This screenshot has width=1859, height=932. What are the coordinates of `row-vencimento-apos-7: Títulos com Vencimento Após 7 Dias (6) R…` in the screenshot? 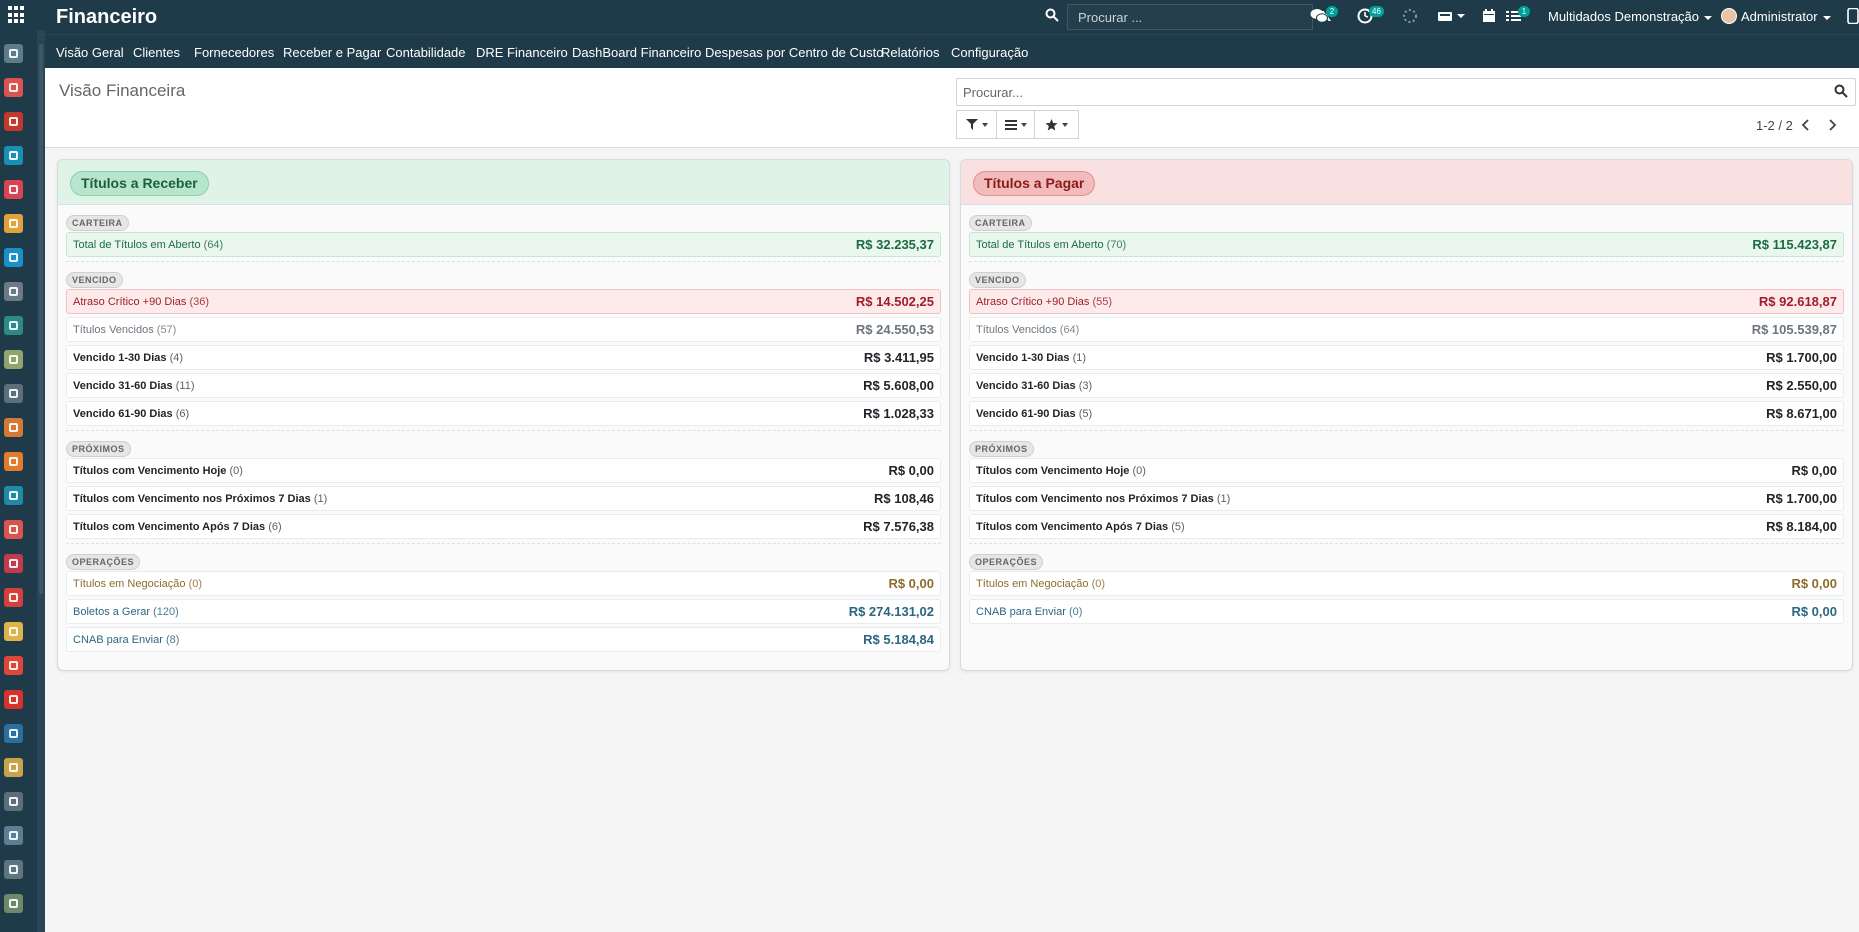 It's located at (503, 526).